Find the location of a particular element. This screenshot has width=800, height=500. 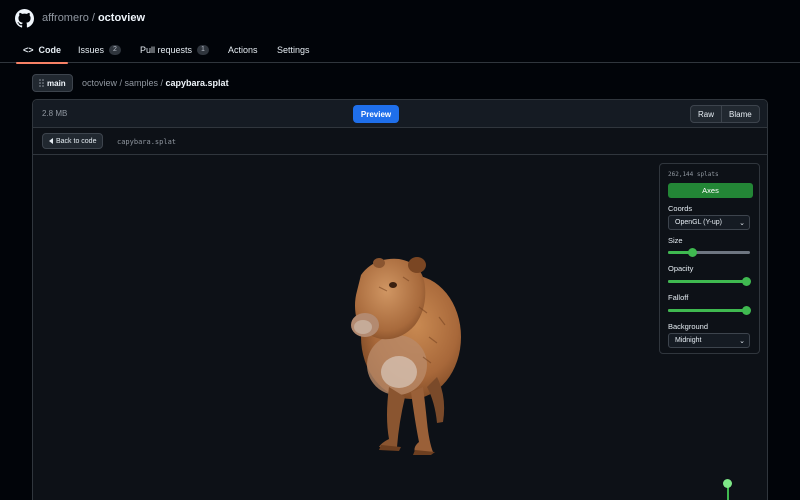

tab-actions-label: Actions is located at coordinates (243, 50).